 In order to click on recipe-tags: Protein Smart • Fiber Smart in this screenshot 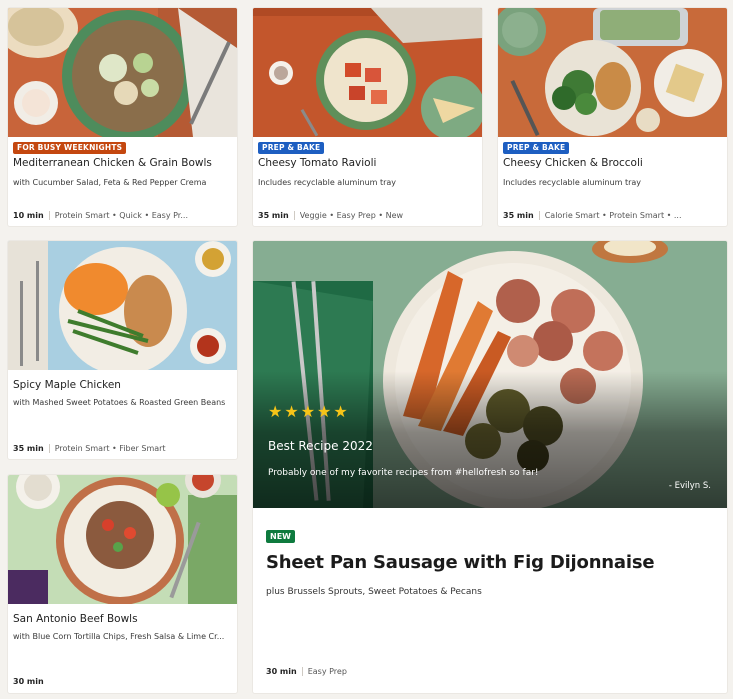, I will do `click(110, 448)`.